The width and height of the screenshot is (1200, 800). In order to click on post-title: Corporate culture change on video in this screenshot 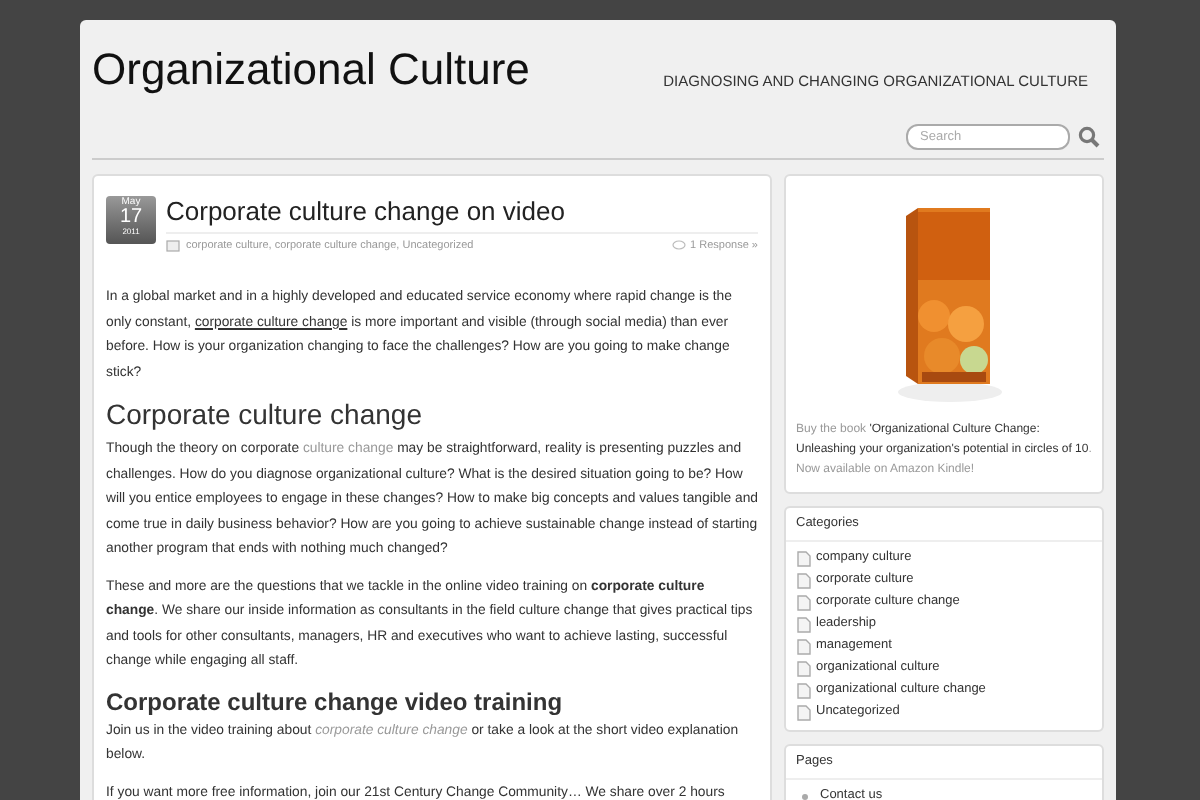, I will do `click(462, 212)`.